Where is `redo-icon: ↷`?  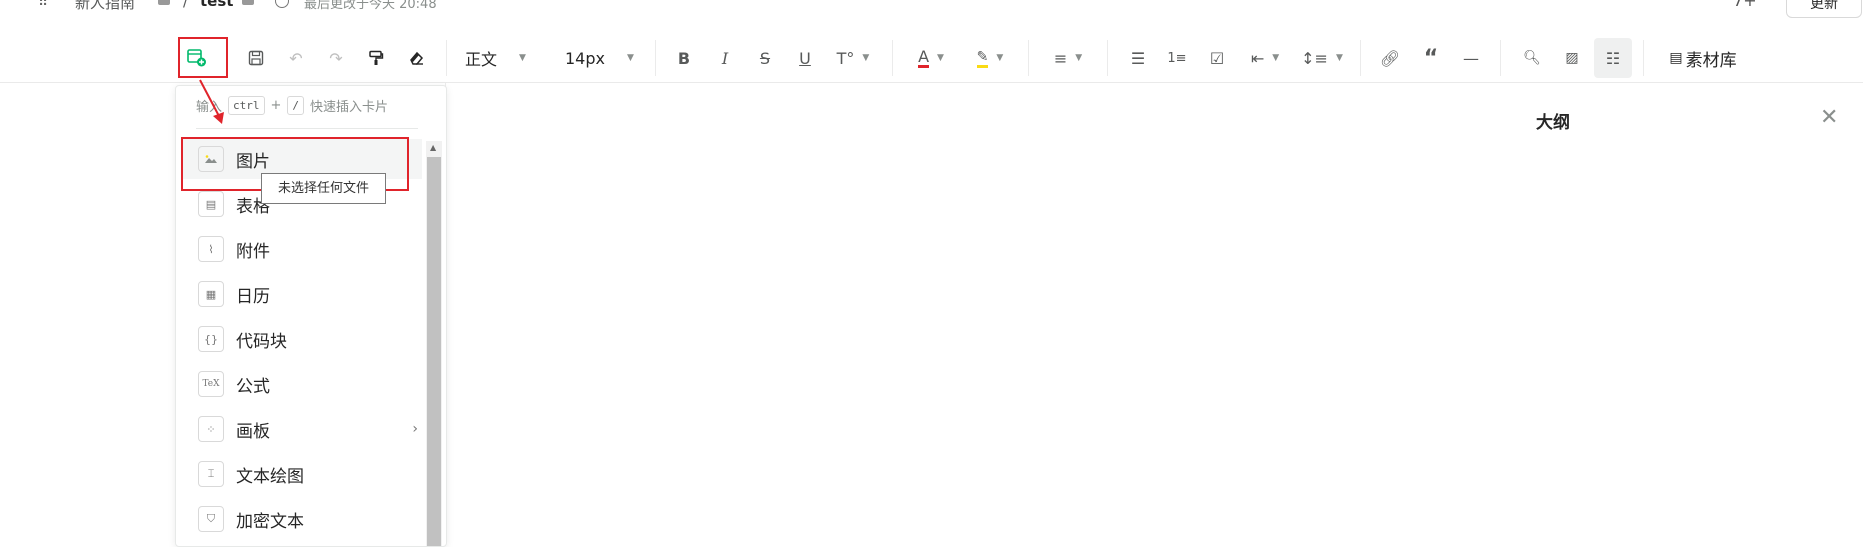 redo-icon: ↷ is located at coordinates (336, 58).